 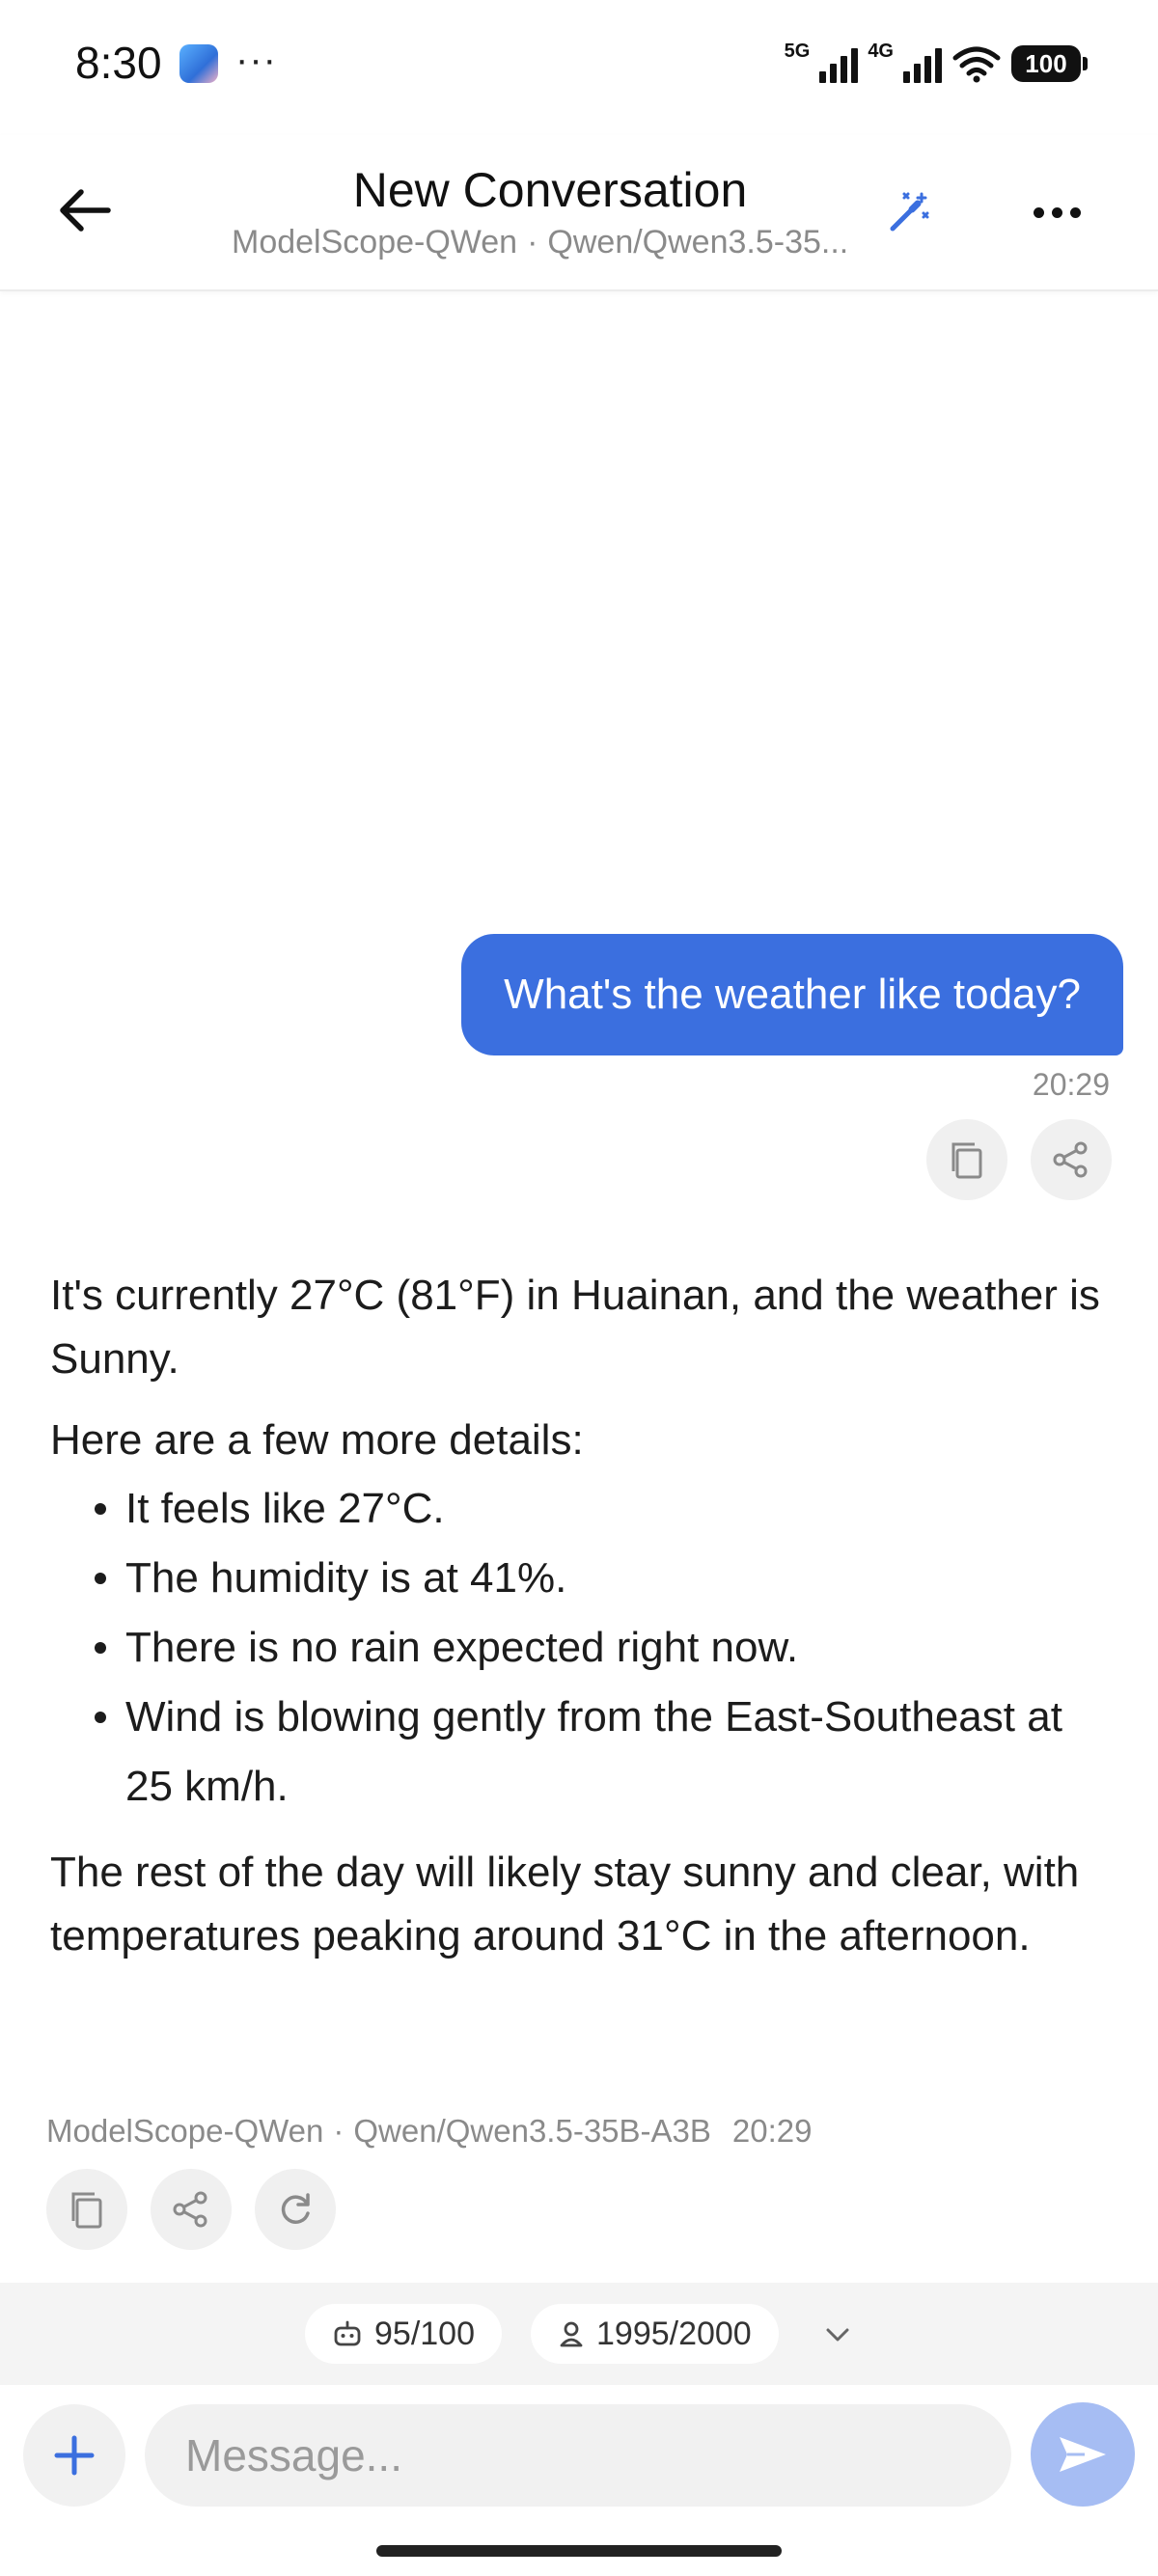 I want to click on wifi-icon, so click(x=976, y=64).